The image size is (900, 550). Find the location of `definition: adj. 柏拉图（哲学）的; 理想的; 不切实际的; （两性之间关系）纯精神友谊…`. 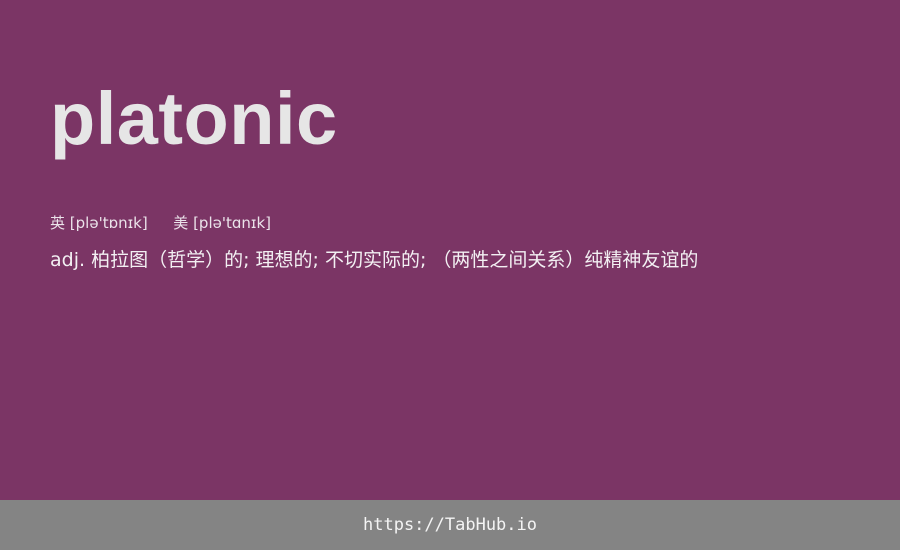

definition: adj. 柏拉图（哲学）的; 理想的; 不切实际的; （两性之间关系）纯精神友谊… is located at coordinates (374, 260).